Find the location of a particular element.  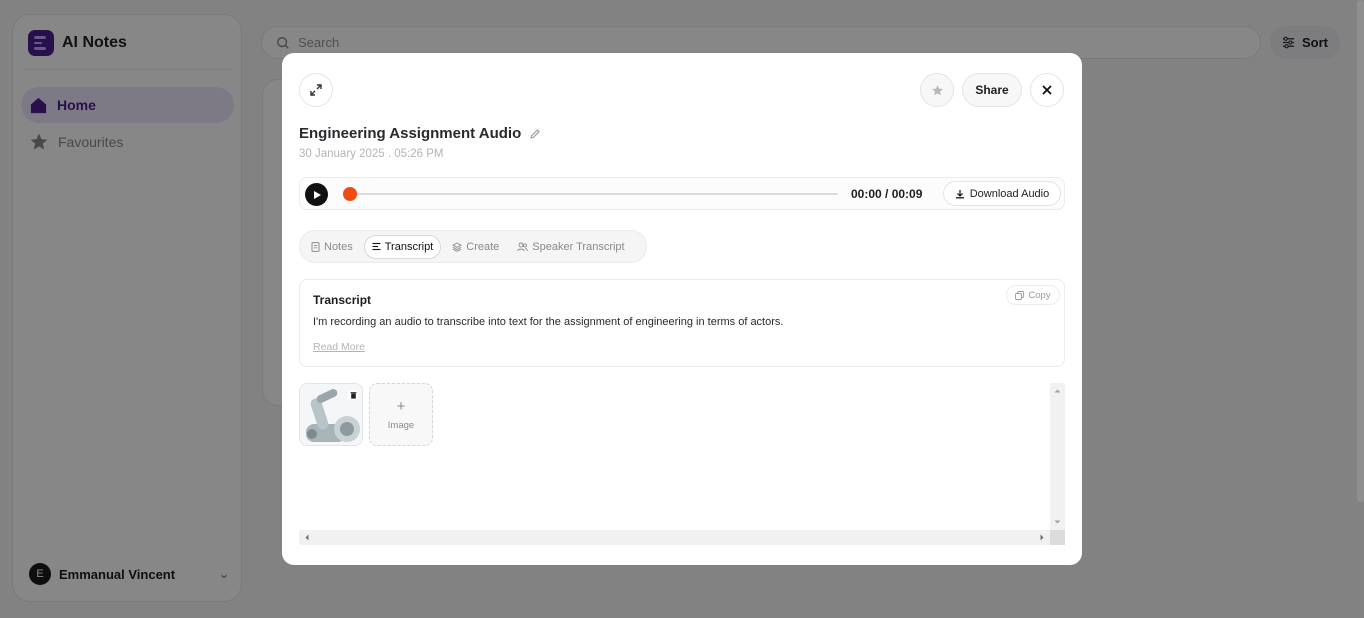

tab-create: Create is located at coordinates (475, 247).